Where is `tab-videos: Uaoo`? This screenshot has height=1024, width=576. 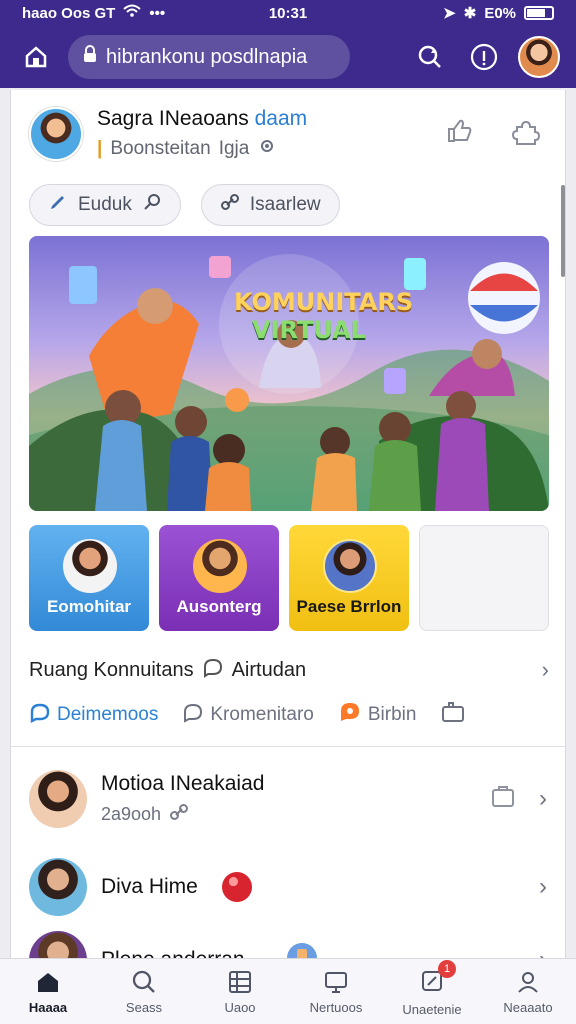
tab-videos: Uaoo is located at coordinates (240, 991).